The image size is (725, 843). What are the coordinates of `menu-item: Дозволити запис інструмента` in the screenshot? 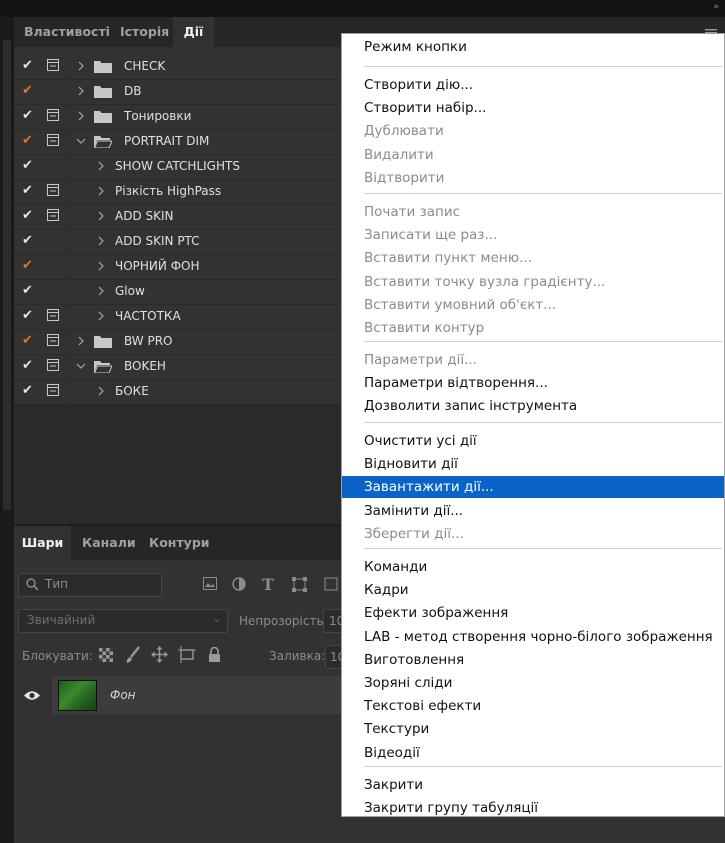 It's located at (533, 406).